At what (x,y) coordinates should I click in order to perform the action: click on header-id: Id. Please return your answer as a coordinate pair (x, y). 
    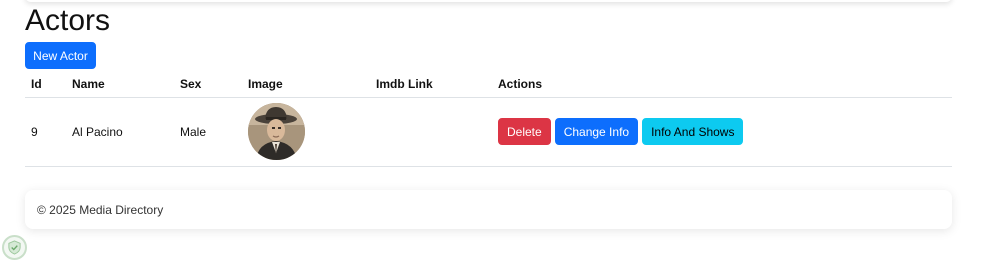
    Looking at the image, I should click on (45, 84).